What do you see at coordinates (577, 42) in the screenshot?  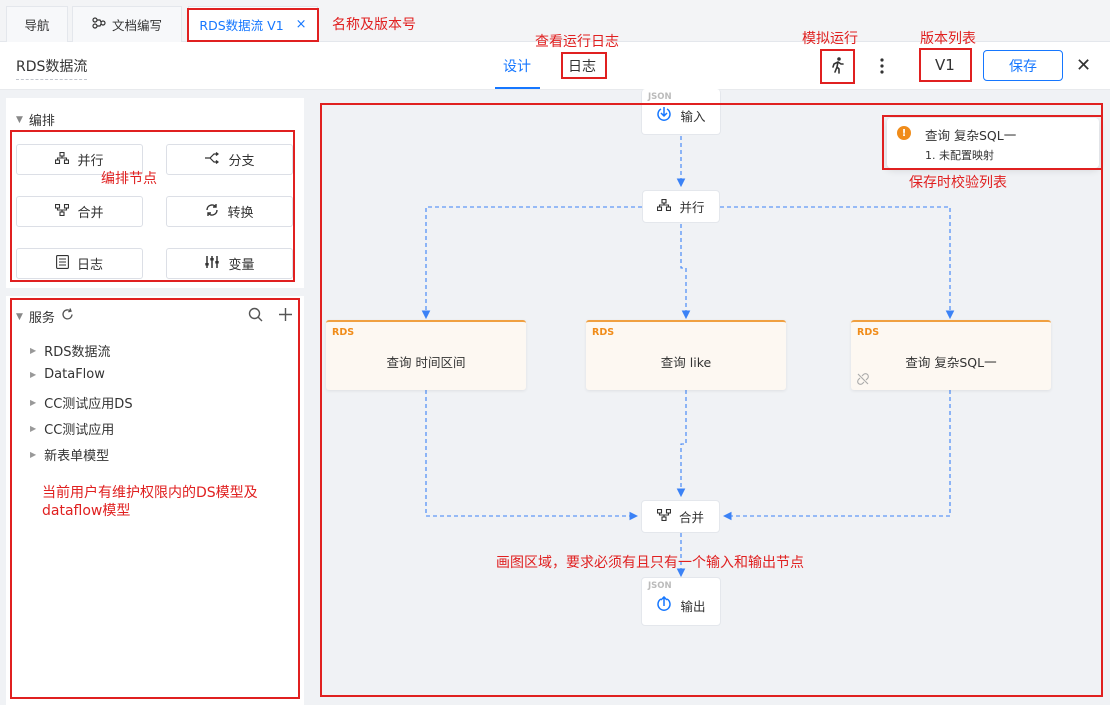 I see `annotation-view-log: 查看运行日志` at bounding box center [577, 42].